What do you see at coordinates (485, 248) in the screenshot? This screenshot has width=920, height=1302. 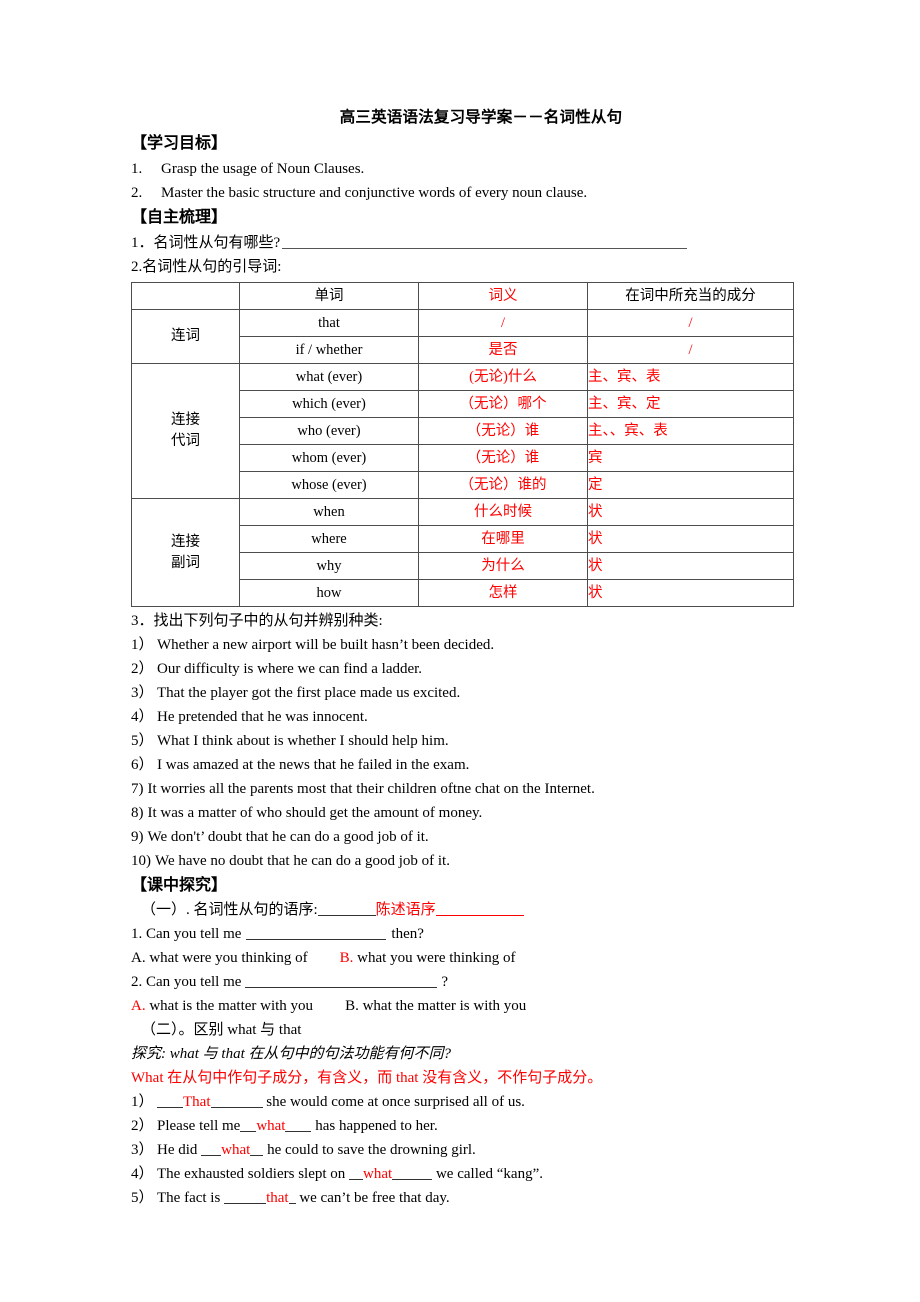 I see `fill-blank-line` at bounding box center [485, 248].